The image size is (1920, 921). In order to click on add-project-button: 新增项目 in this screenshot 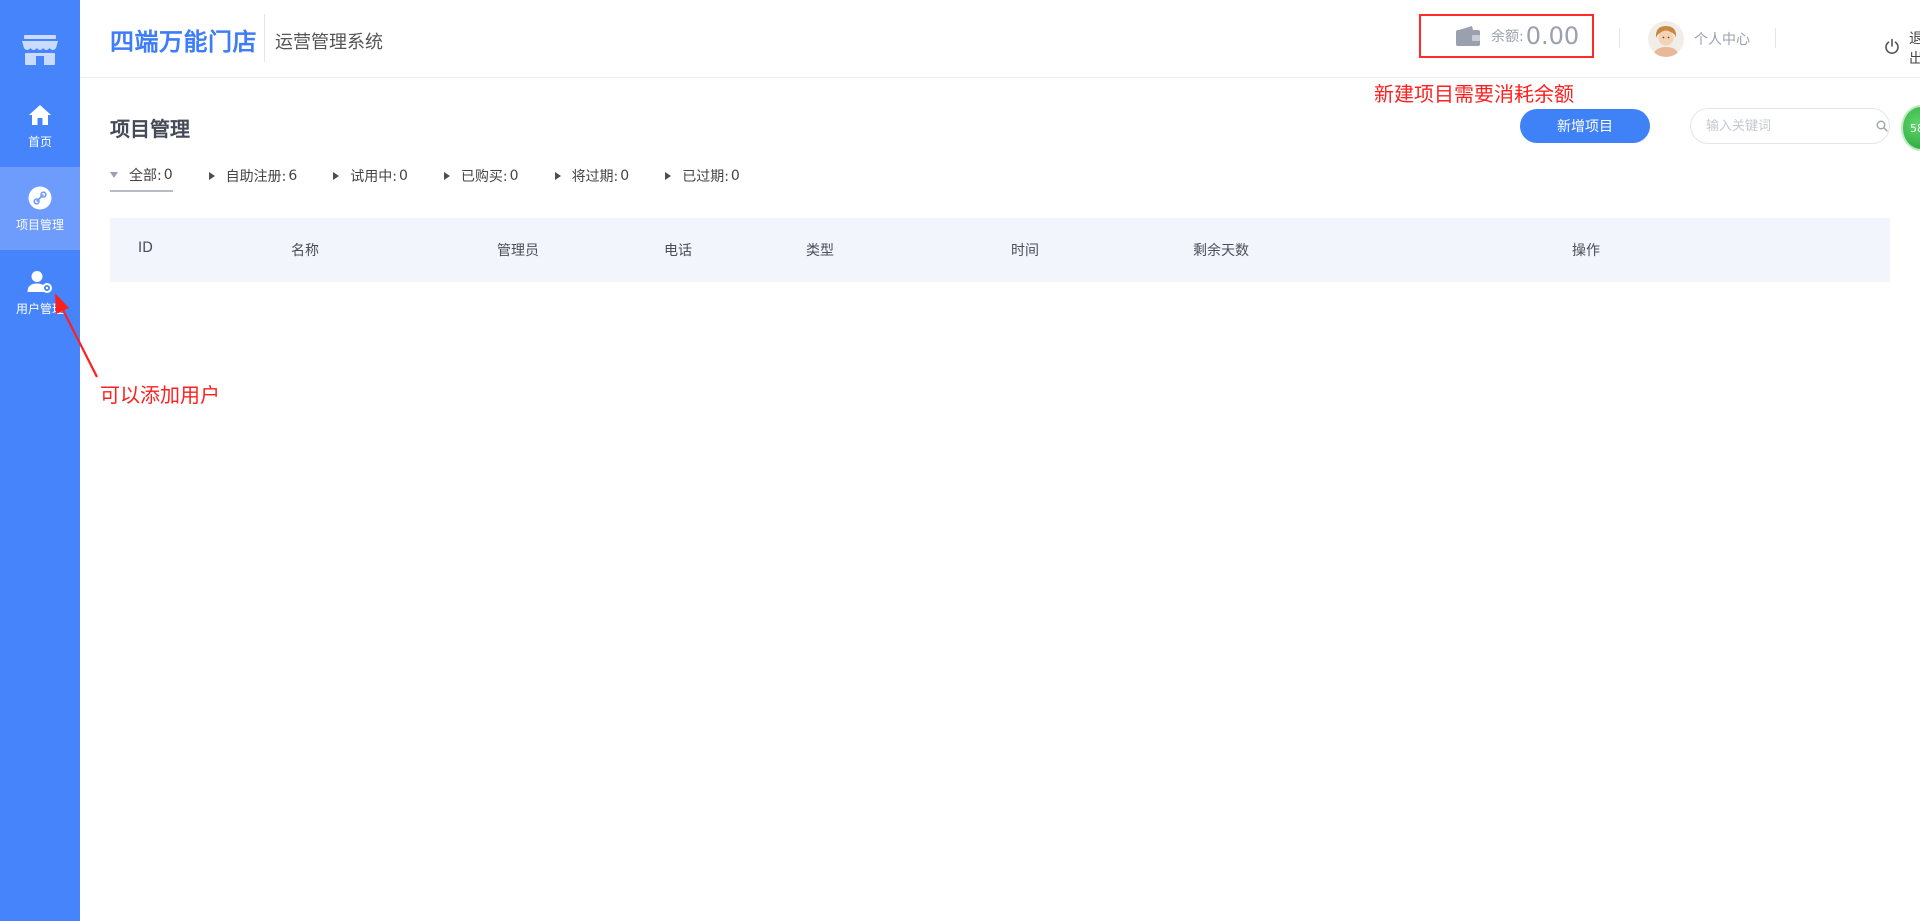, I will do `click(1585, 126)`.